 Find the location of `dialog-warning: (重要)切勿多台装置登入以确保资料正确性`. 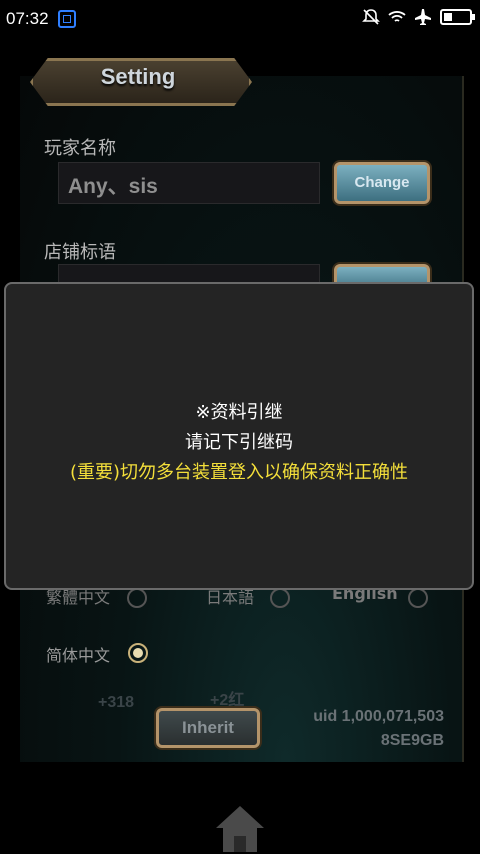

dialog-warning: (重要)切勿多台装置登入以确保资料正确性 is located at coordinates (239, 472).